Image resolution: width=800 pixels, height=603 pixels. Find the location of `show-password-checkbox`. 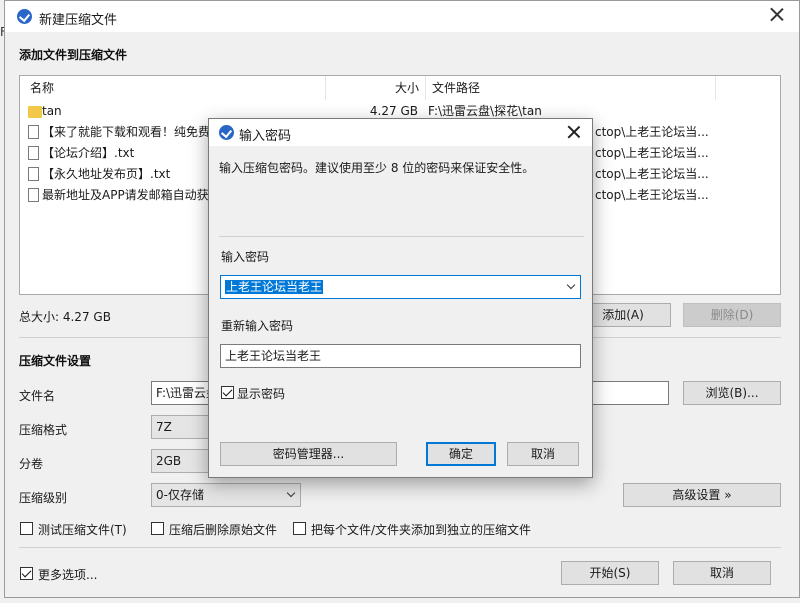

show-password-checkbox is located at coordinates (227, 392).